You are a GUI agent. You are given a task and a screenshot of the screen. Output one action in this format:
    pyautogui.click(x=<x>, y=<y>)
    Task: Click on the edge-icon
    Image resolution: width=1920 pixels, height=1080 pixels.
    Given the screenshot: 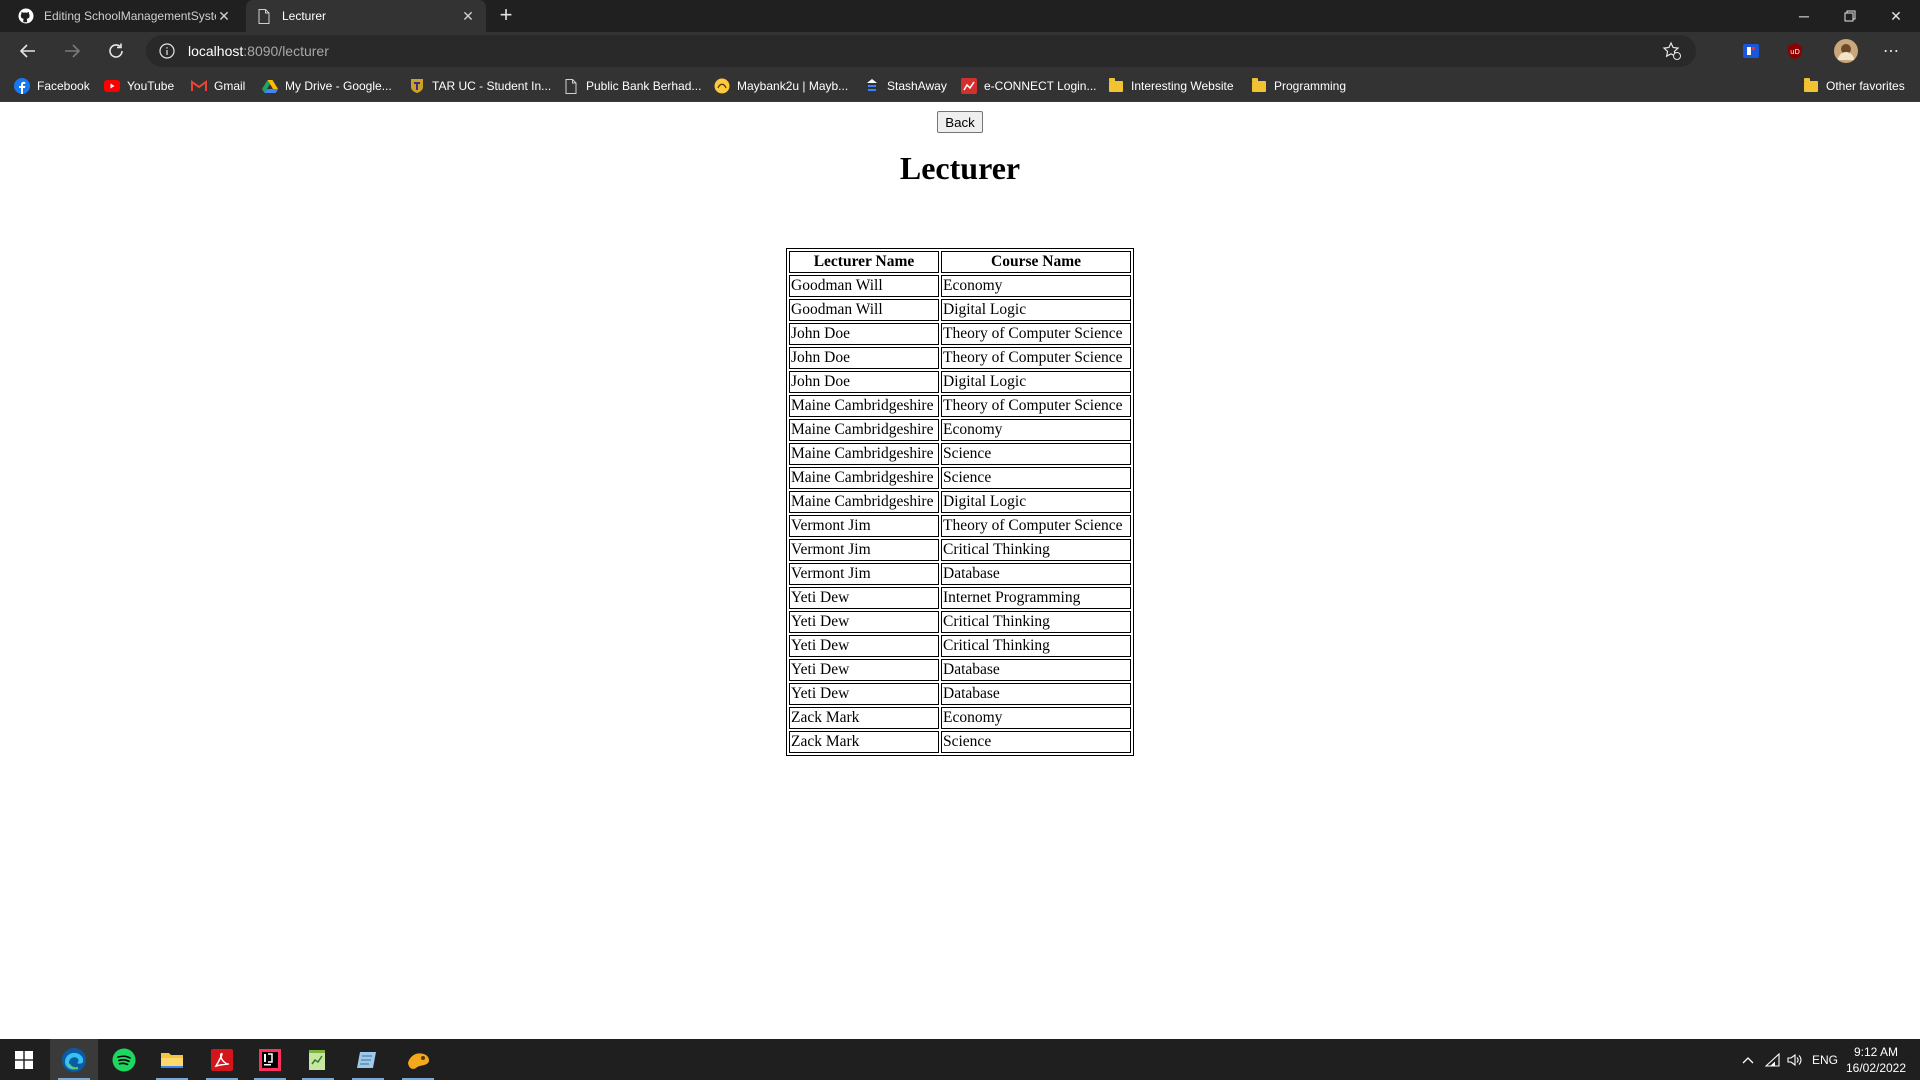 What is the action you would take?
    pyautogui.click(x=74, y=1059)
    